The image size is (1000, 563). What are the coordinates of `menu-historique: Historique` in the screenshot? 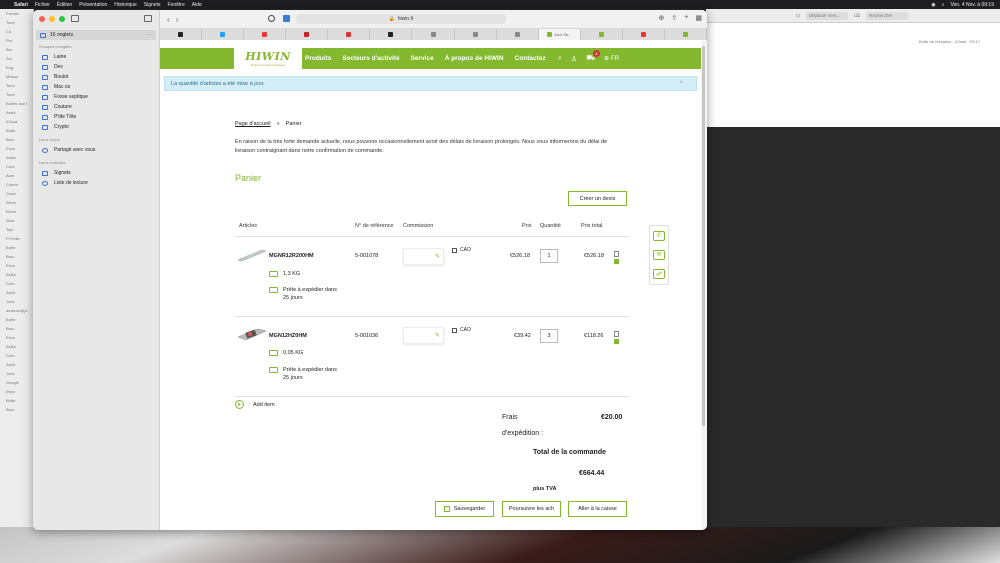 It's located at (125, 5).